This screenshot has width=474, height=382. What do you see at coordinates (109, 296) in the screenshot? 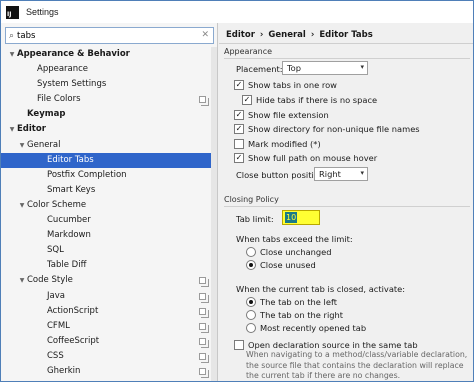
I see `tree-item: Java` at bounding box center [109, 296].